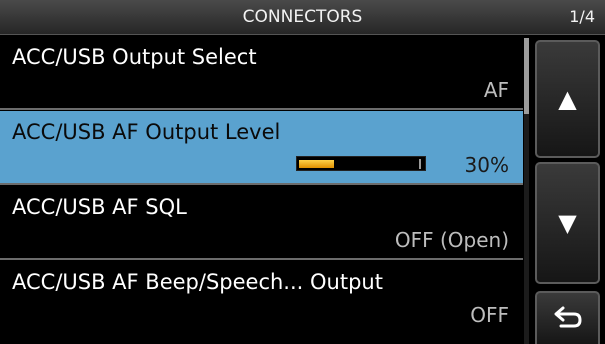  I want to click on return-arrow-icon, so click(567, 319).